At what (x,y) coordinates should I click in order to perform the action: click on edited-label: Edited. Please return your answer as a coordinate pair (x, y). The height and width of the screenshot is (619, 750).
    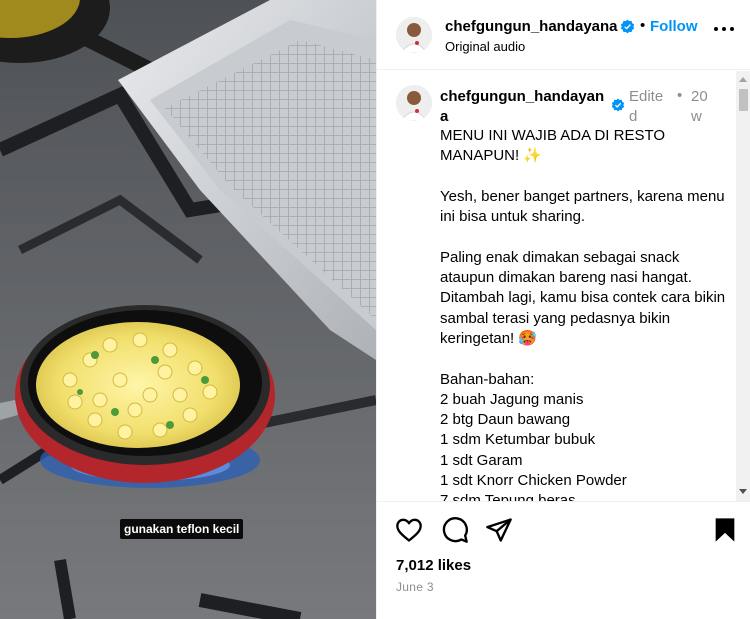
    Looking at the image, I should click on (646, 106).